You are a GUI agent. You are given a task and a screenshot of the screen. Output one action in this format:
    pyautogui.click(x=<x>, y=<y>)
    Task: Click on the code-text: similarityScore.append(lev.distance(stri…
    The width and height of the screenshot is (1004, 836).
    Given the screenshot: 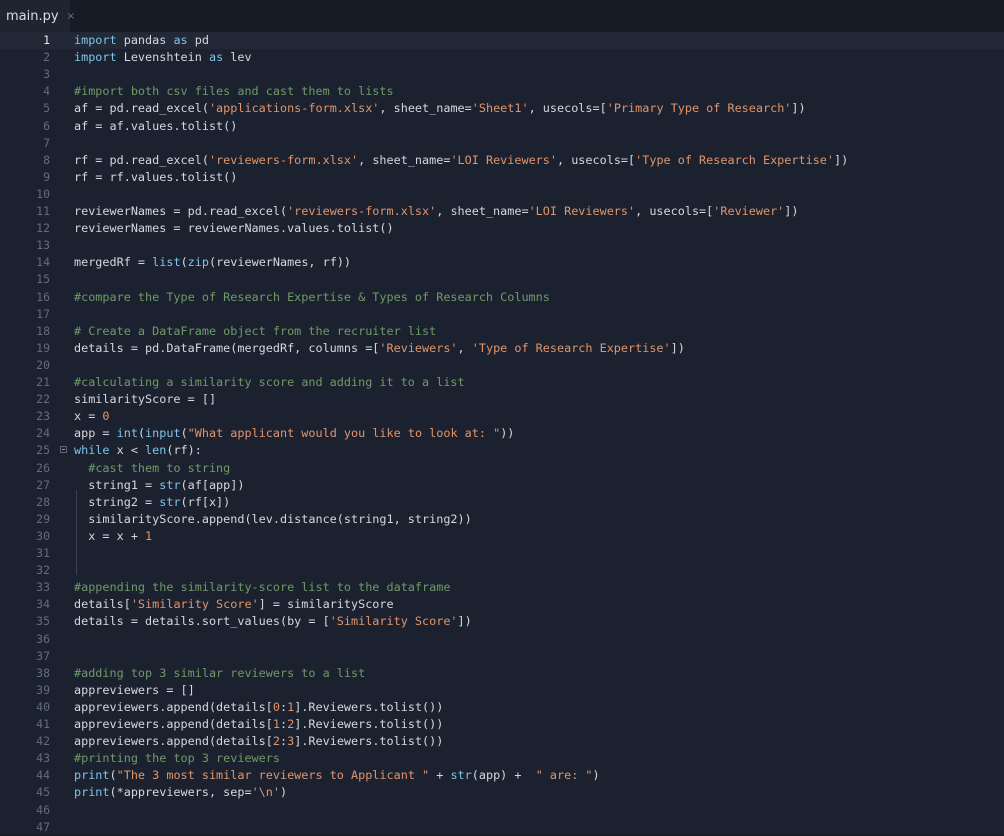 What is the action you would take?
    pyautogui.click(x=273, y=518)
    